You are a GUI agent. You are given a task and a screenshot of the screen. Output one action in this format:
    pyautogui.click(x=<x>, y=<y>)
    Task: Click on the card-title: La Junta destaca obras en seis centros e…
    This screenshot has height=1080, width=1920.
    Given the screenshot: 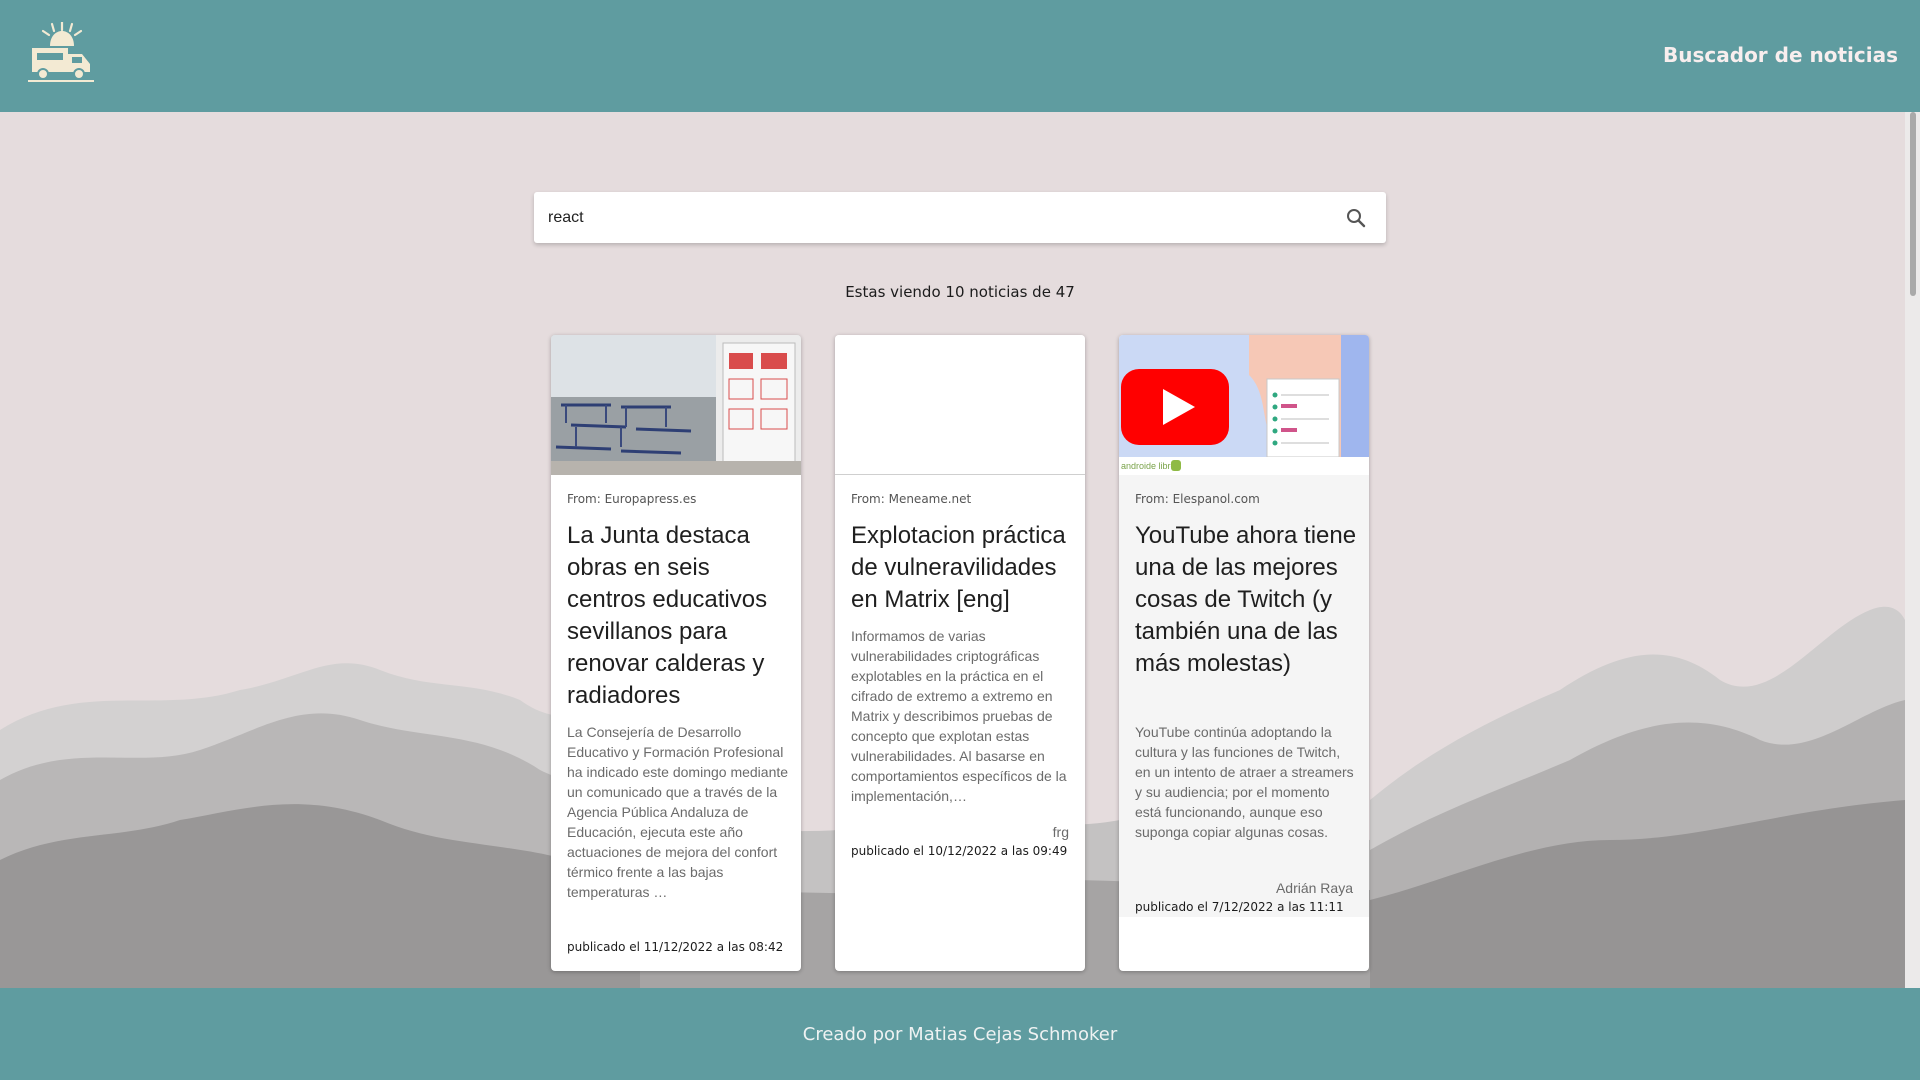 What is the action you would take?
    pyautogui.click(x=679, y=616)
    